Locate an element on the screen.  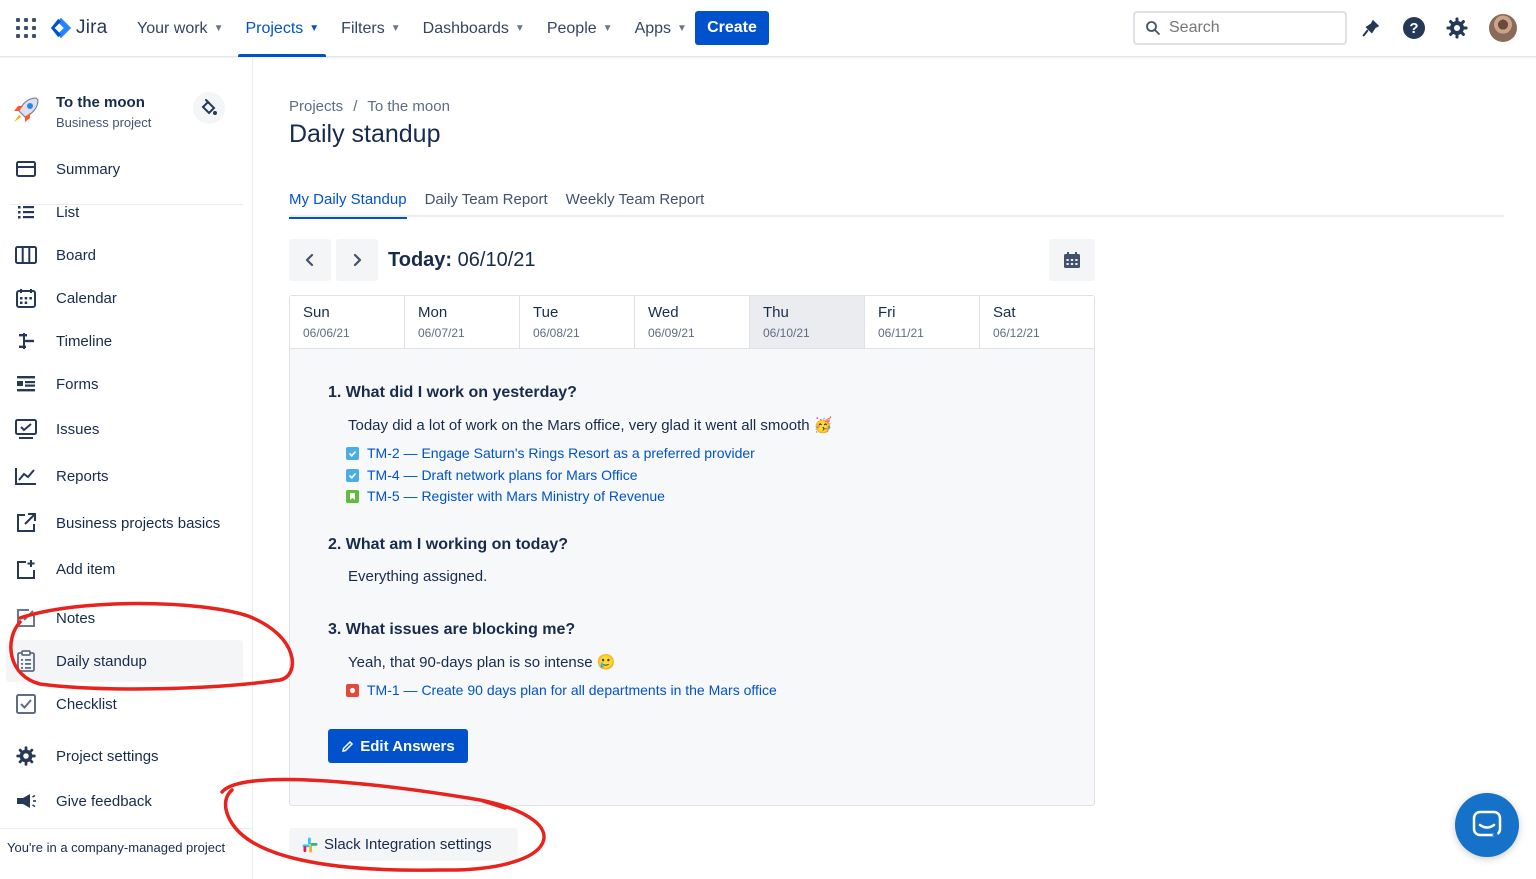
notifications-icon is located at coordinates (1371, 28).